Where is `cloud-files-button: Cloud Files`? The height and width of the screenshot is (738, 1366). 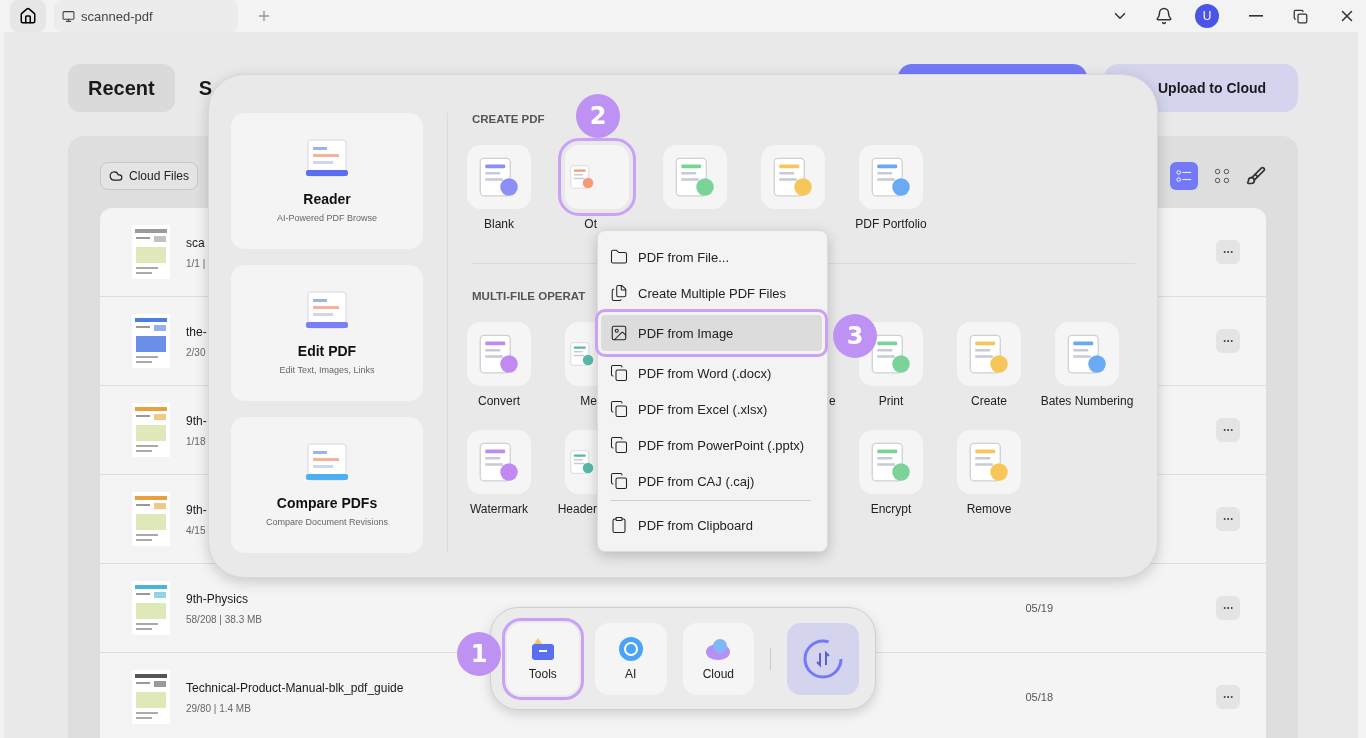
cloud-files-button: Cloud Files is located at coordinates (149, 176).